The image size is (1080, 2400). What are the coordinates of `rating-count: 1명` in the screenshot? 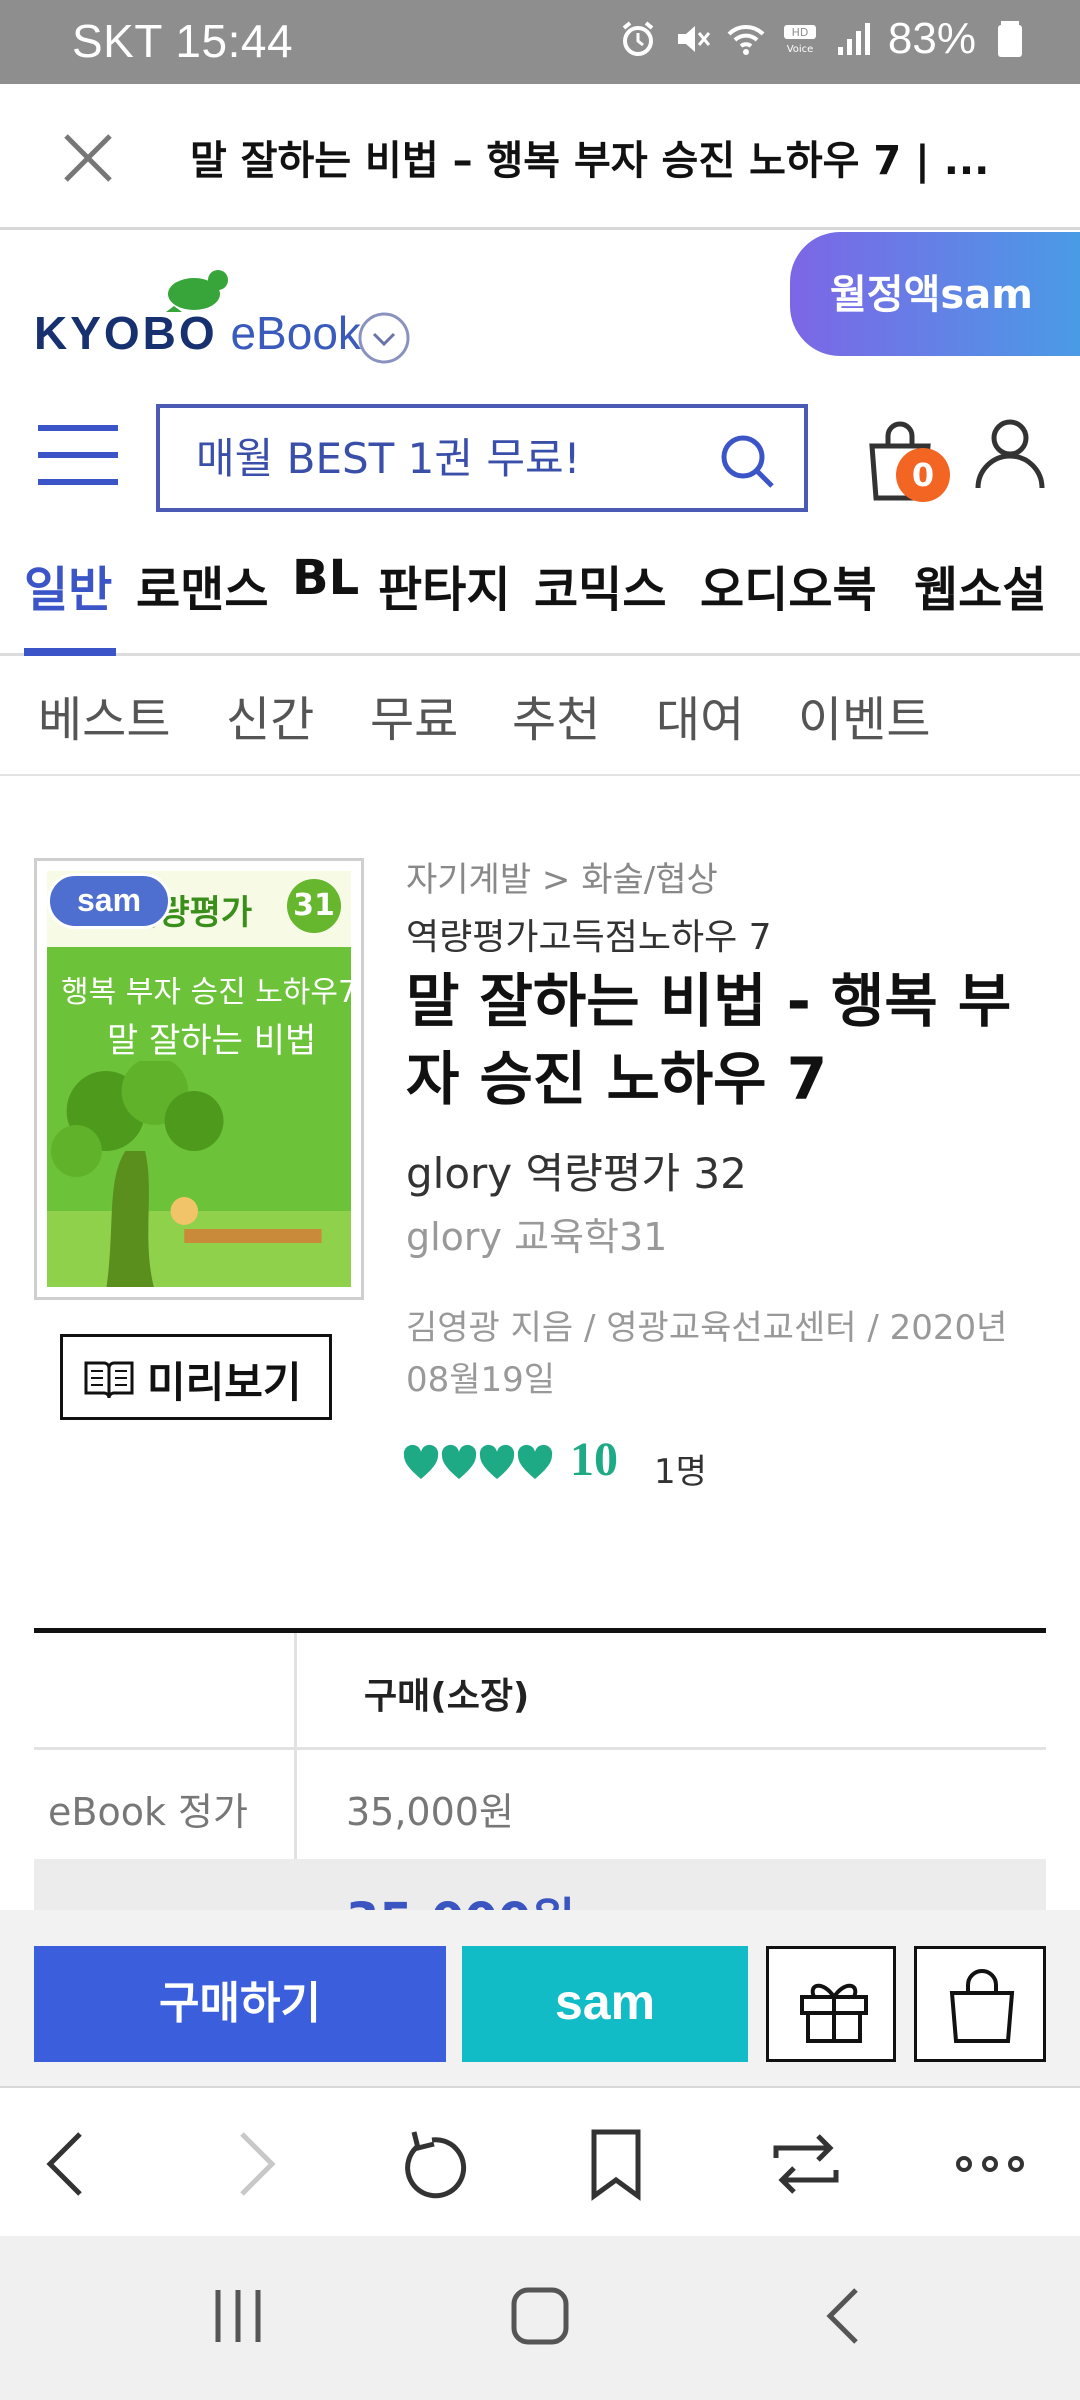 It's located at (680, 1472).